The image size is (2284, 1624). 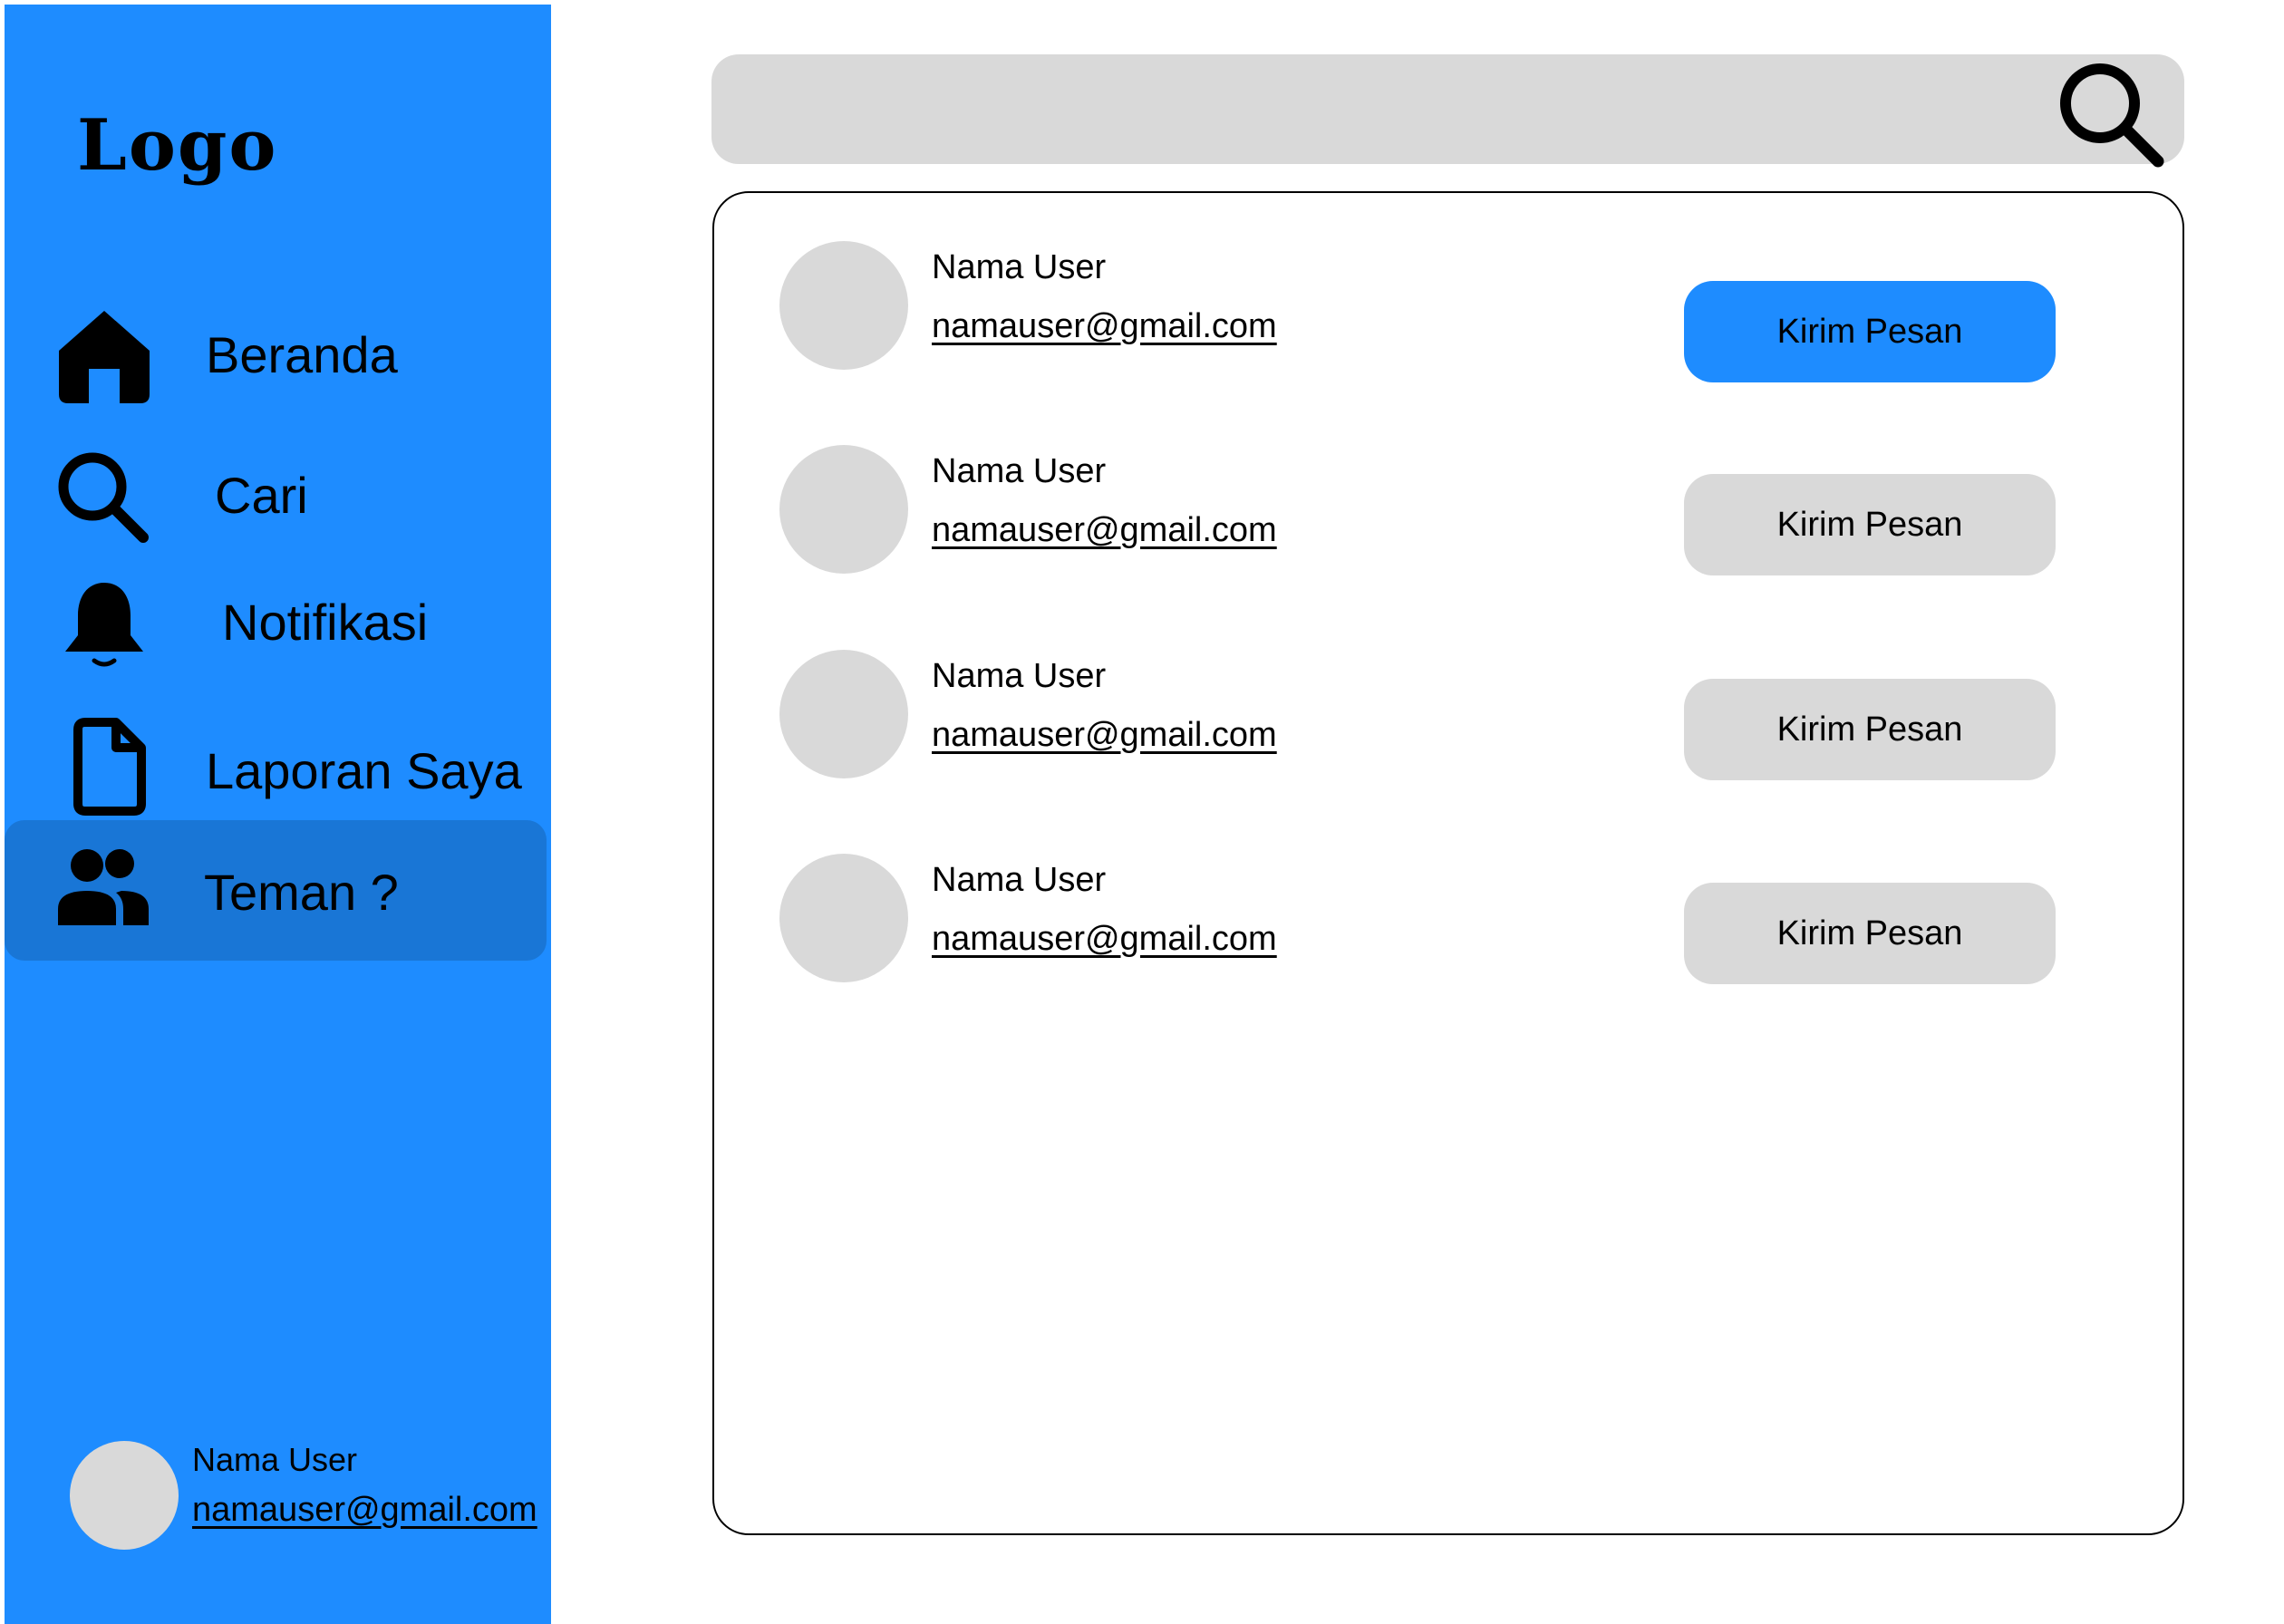 I want to click on home-icon, so click(x=104, y=357).